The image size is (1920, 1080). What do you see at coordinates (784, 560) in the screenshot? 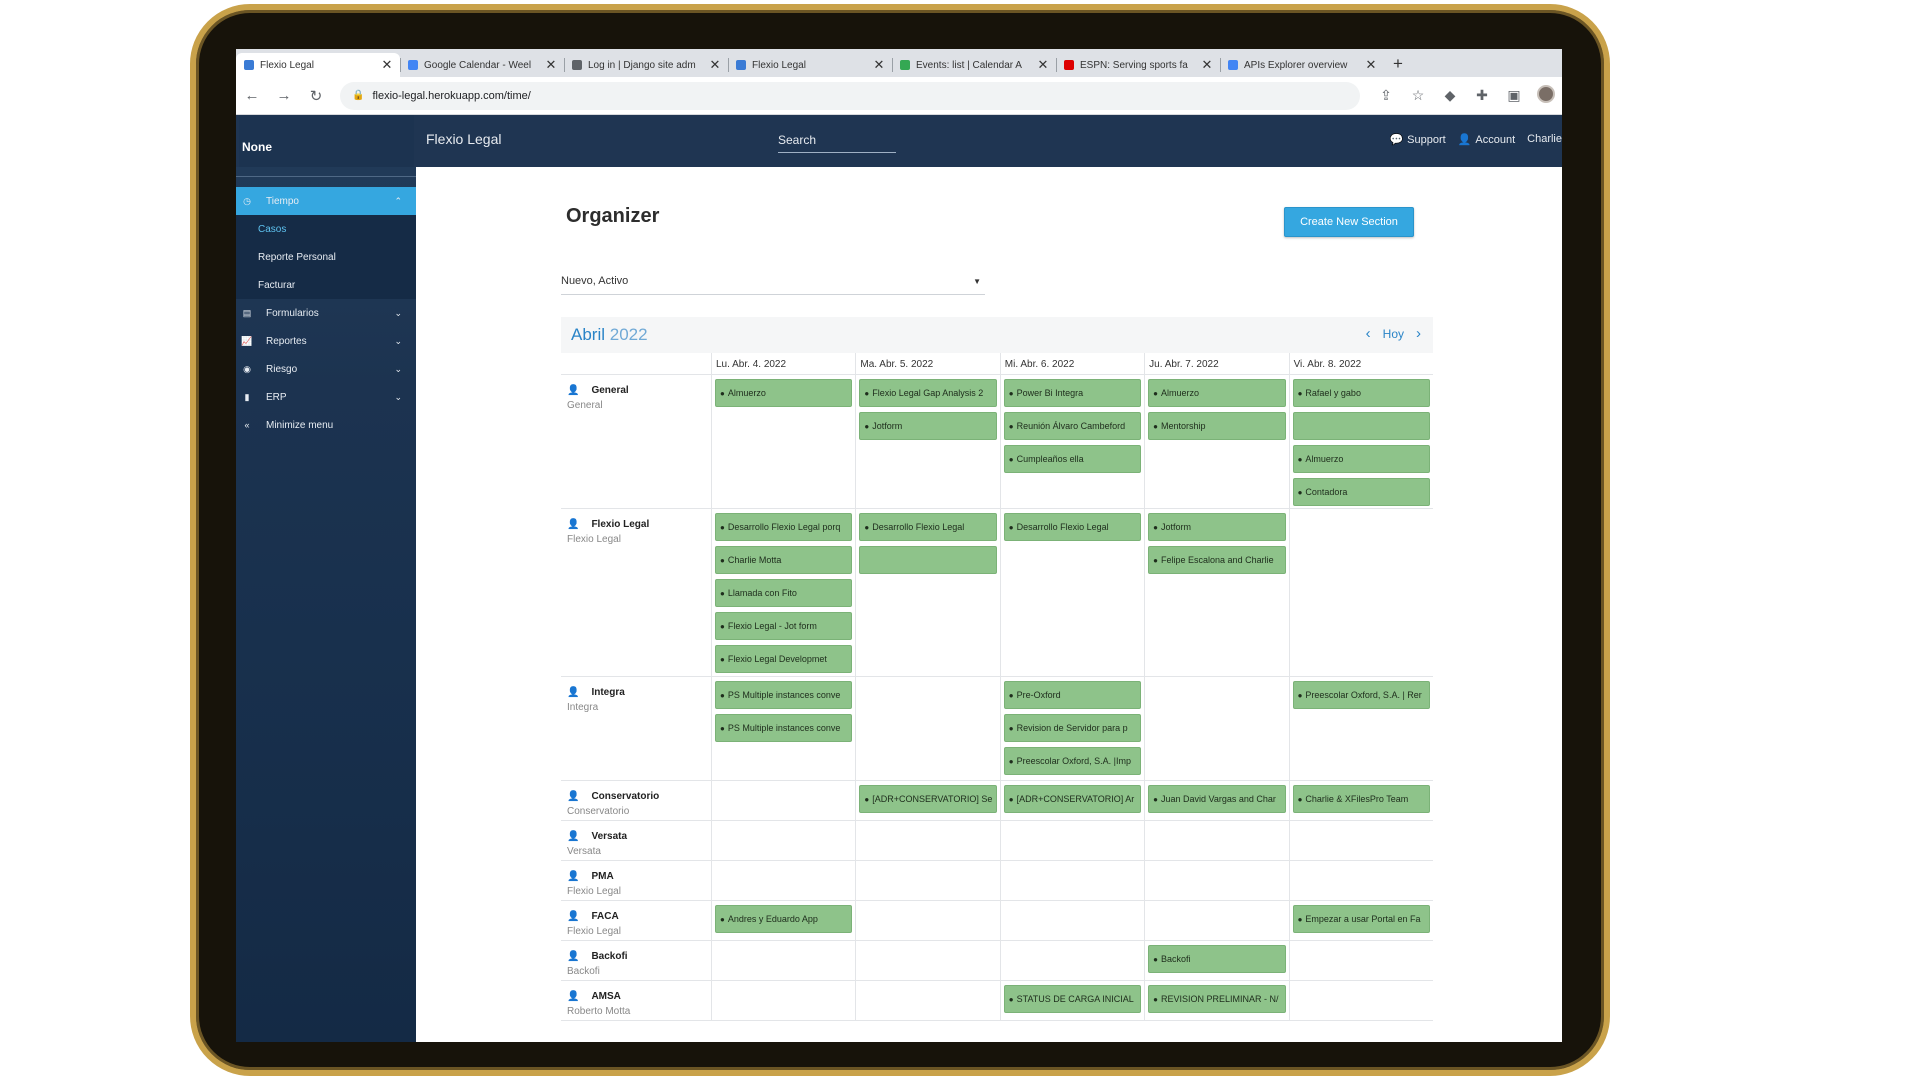
I see `calendar-event: ● Charlie Motta` at bounding box center [784, 560].